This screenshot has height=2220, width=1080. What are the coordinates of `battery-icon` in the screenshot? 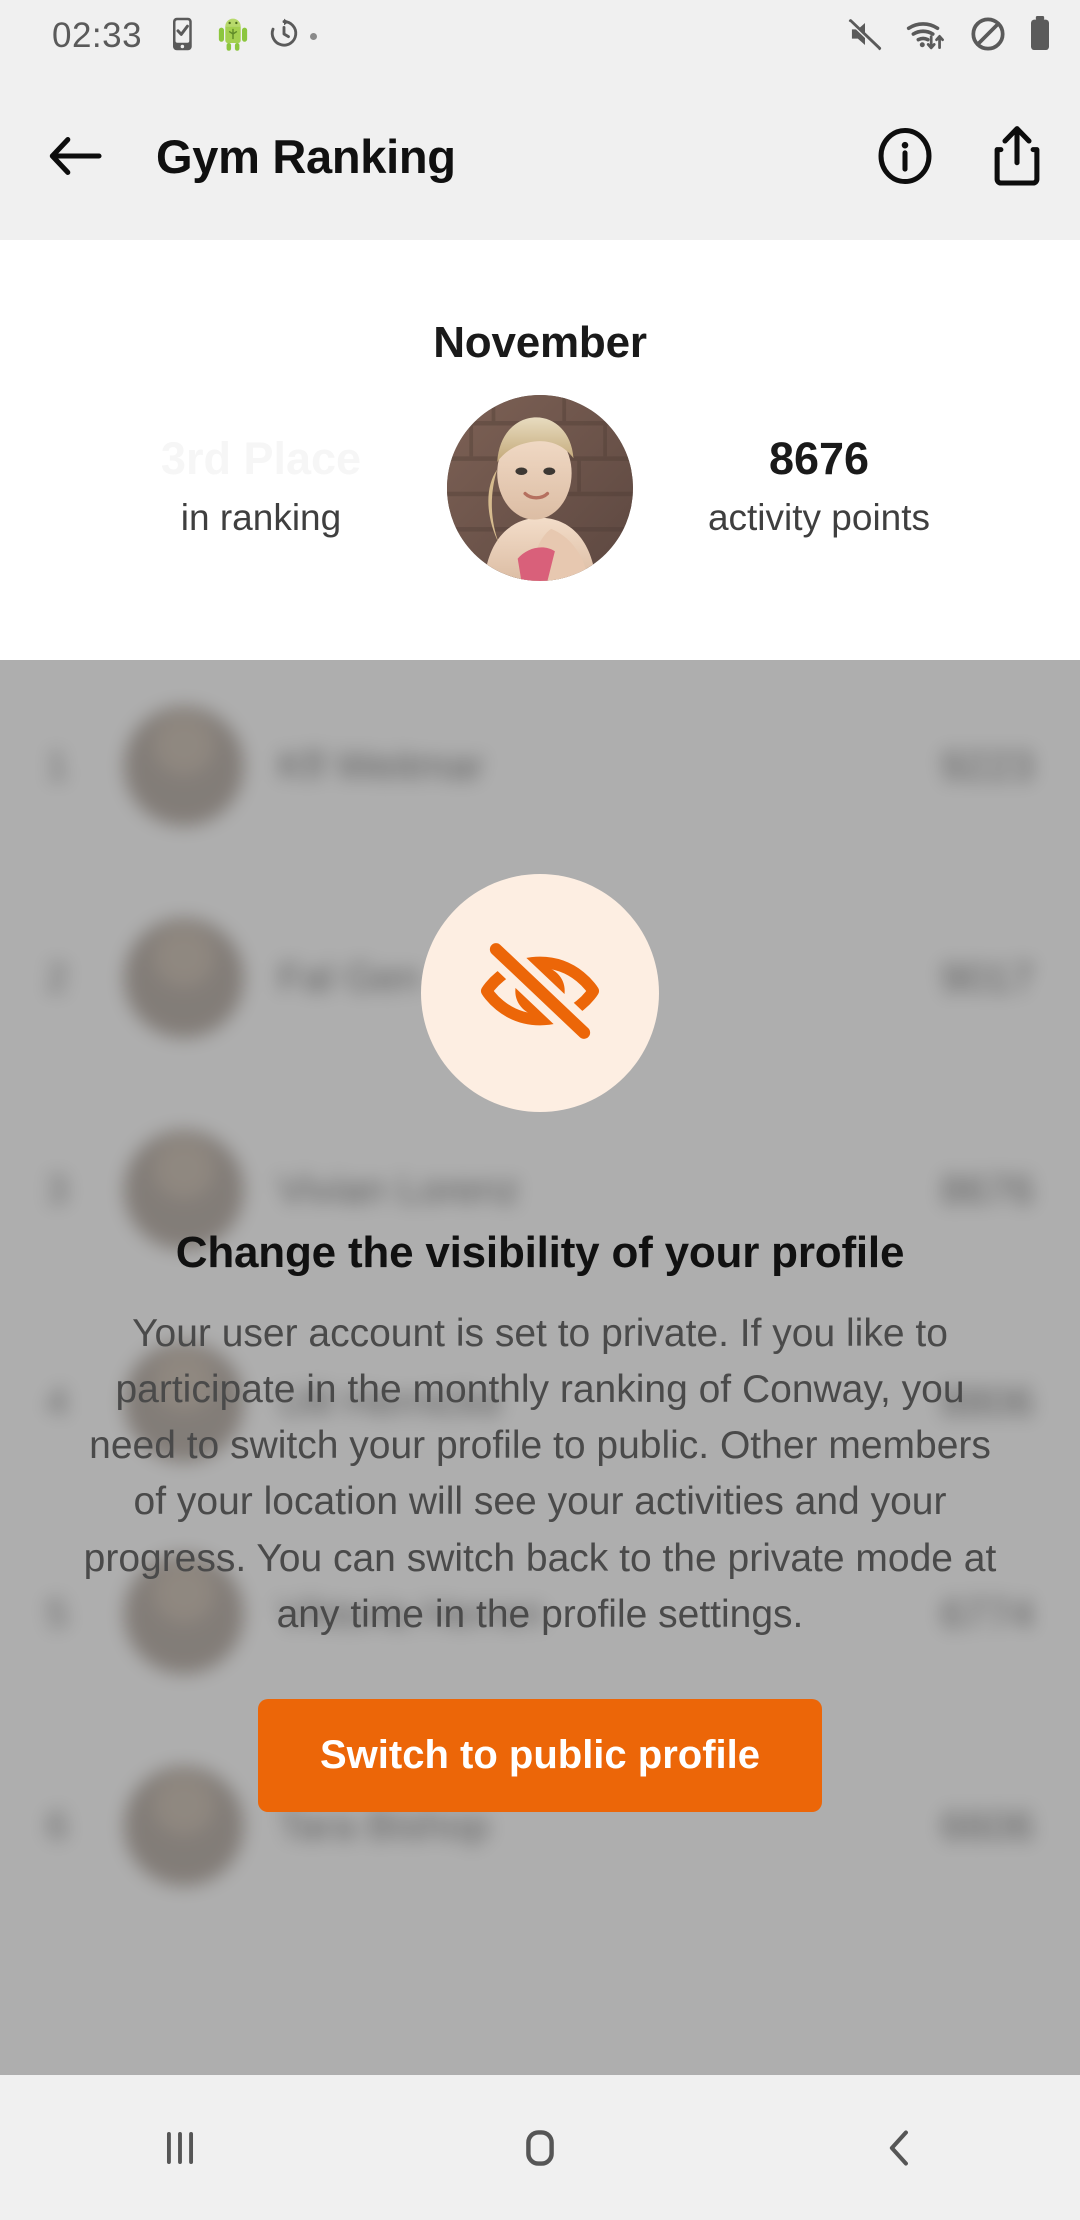 It's located at (1040, 36).